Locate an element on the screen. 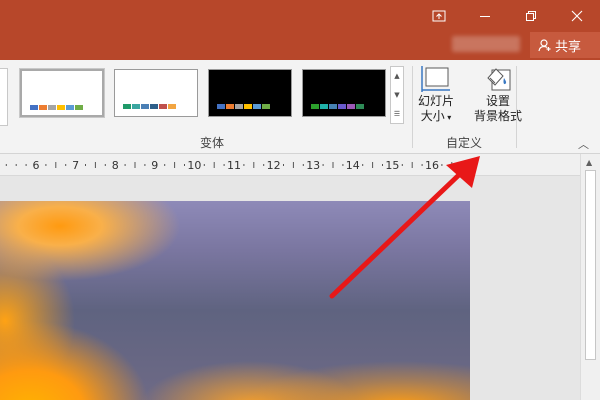 The image size is (600, 400). horizontal-ruler: 6 7 8 9 10 11 12 13 14 15 16 is located at coordinates (290, 165).